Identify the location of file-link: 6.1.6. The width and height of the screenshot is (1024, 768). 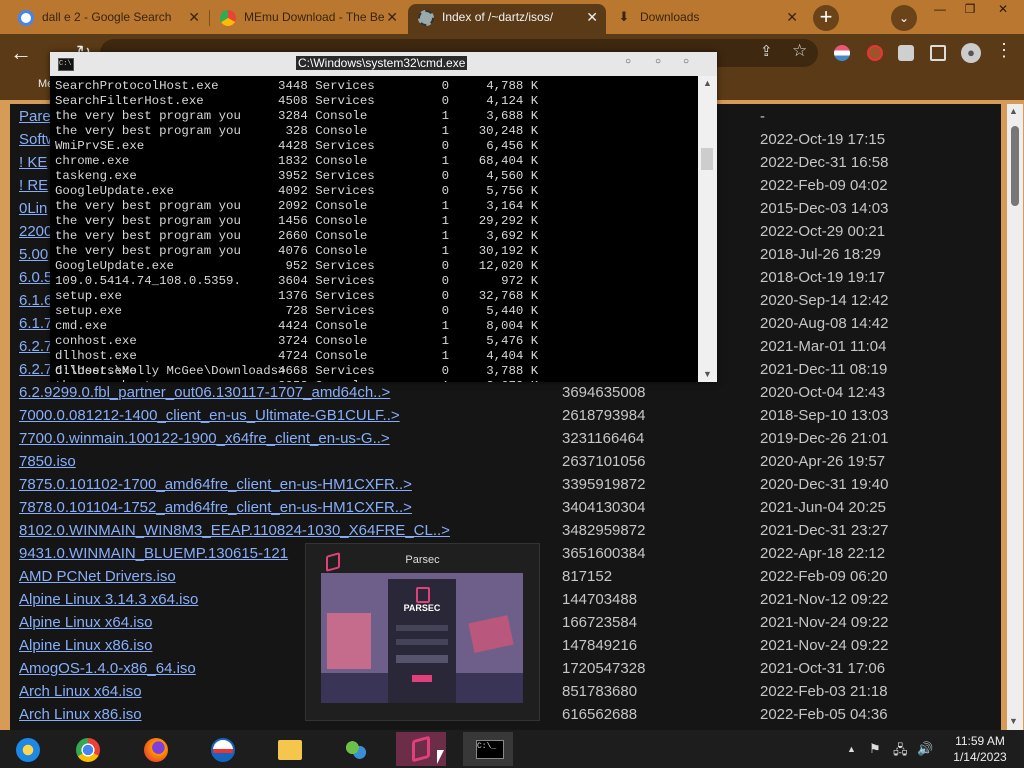
(35, 300).